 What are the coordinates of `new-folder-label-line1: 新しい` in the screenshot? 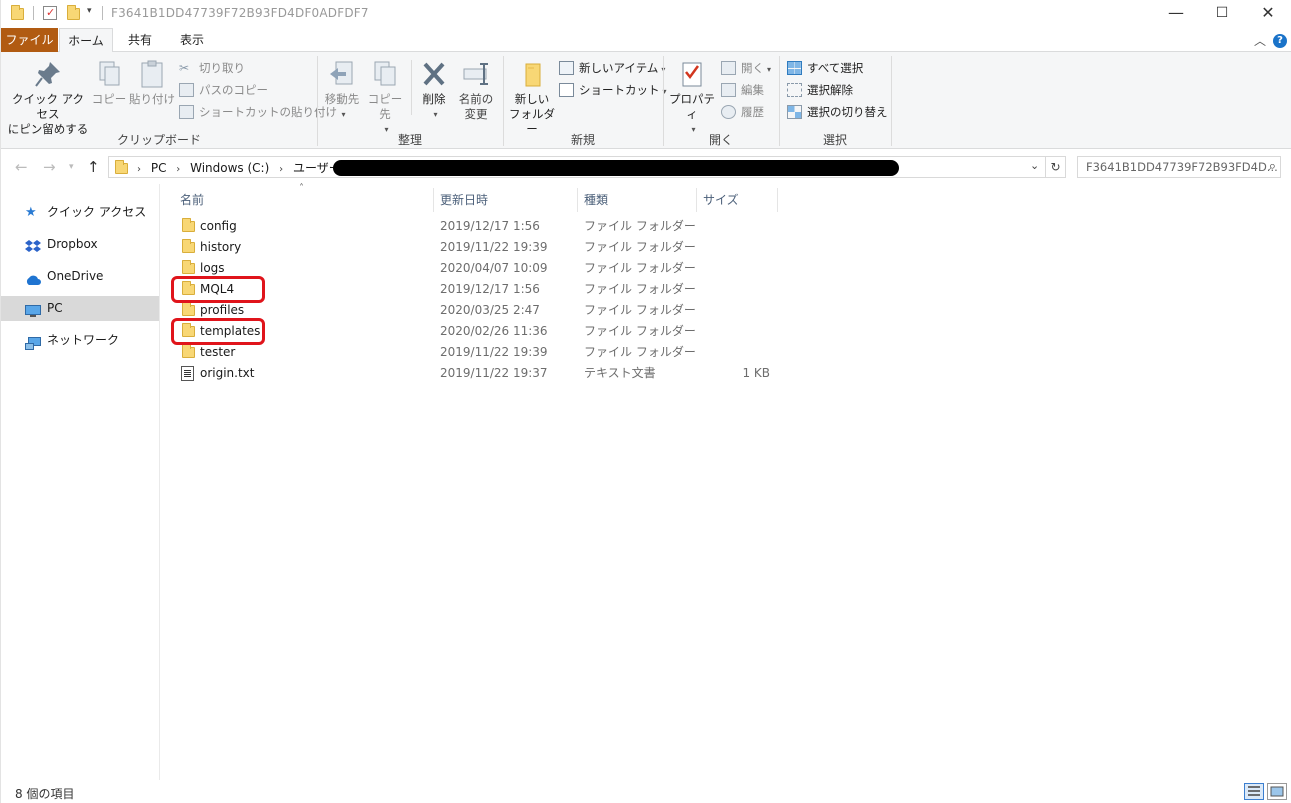 It's located at (532, 99).